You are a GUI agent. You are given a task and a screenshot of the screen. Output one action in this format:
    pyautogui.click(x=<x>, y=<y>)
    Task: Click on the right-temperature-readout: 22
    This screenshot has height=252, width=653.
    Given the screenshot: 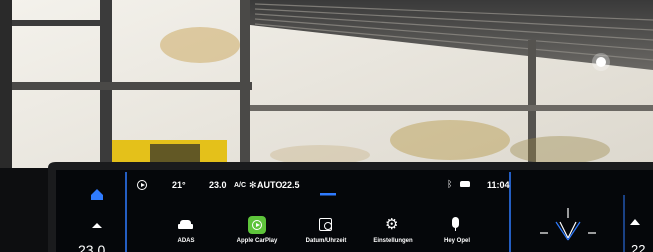 What is the action you would take?
    pyautogui.click(x=638, y=247)
    